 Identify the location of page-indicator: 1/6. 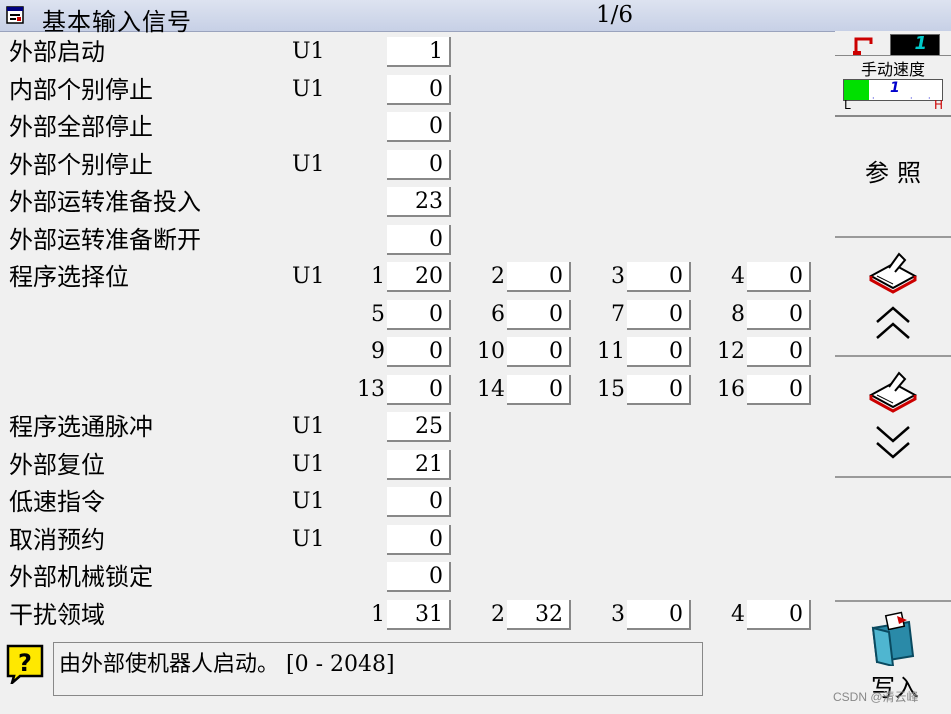
(615, 15).